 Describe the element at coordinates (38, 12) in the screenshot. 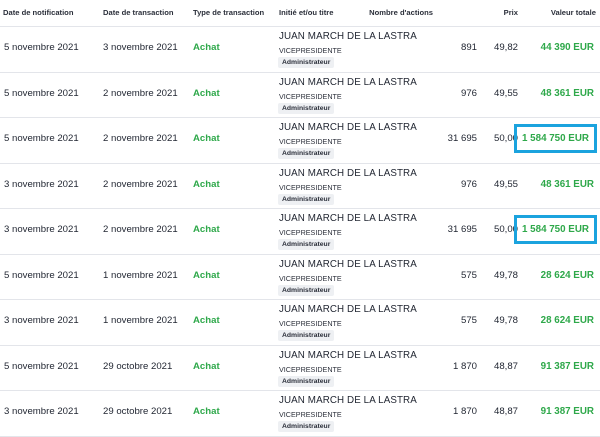

I see `header-notification-date: Date de notification` at that location.